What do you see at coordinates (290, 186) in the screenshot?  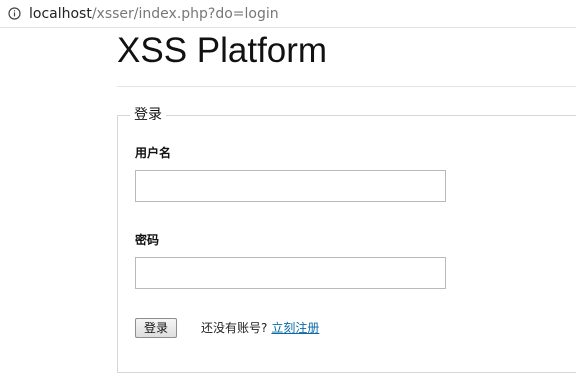 I see `username-field` at bounding box center [290, 186].